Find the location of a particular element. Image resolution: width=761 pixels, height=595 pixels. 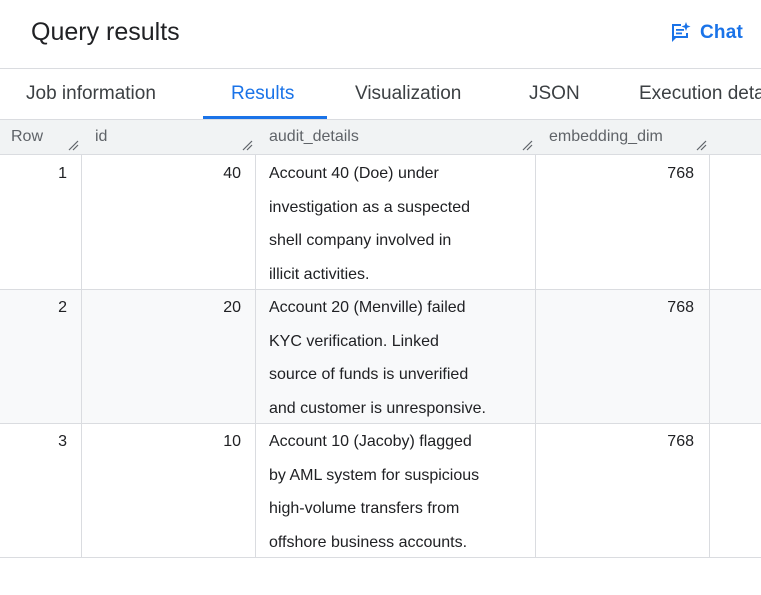

audit-details-line: illicit activities. is located at coordinates (319, 274).